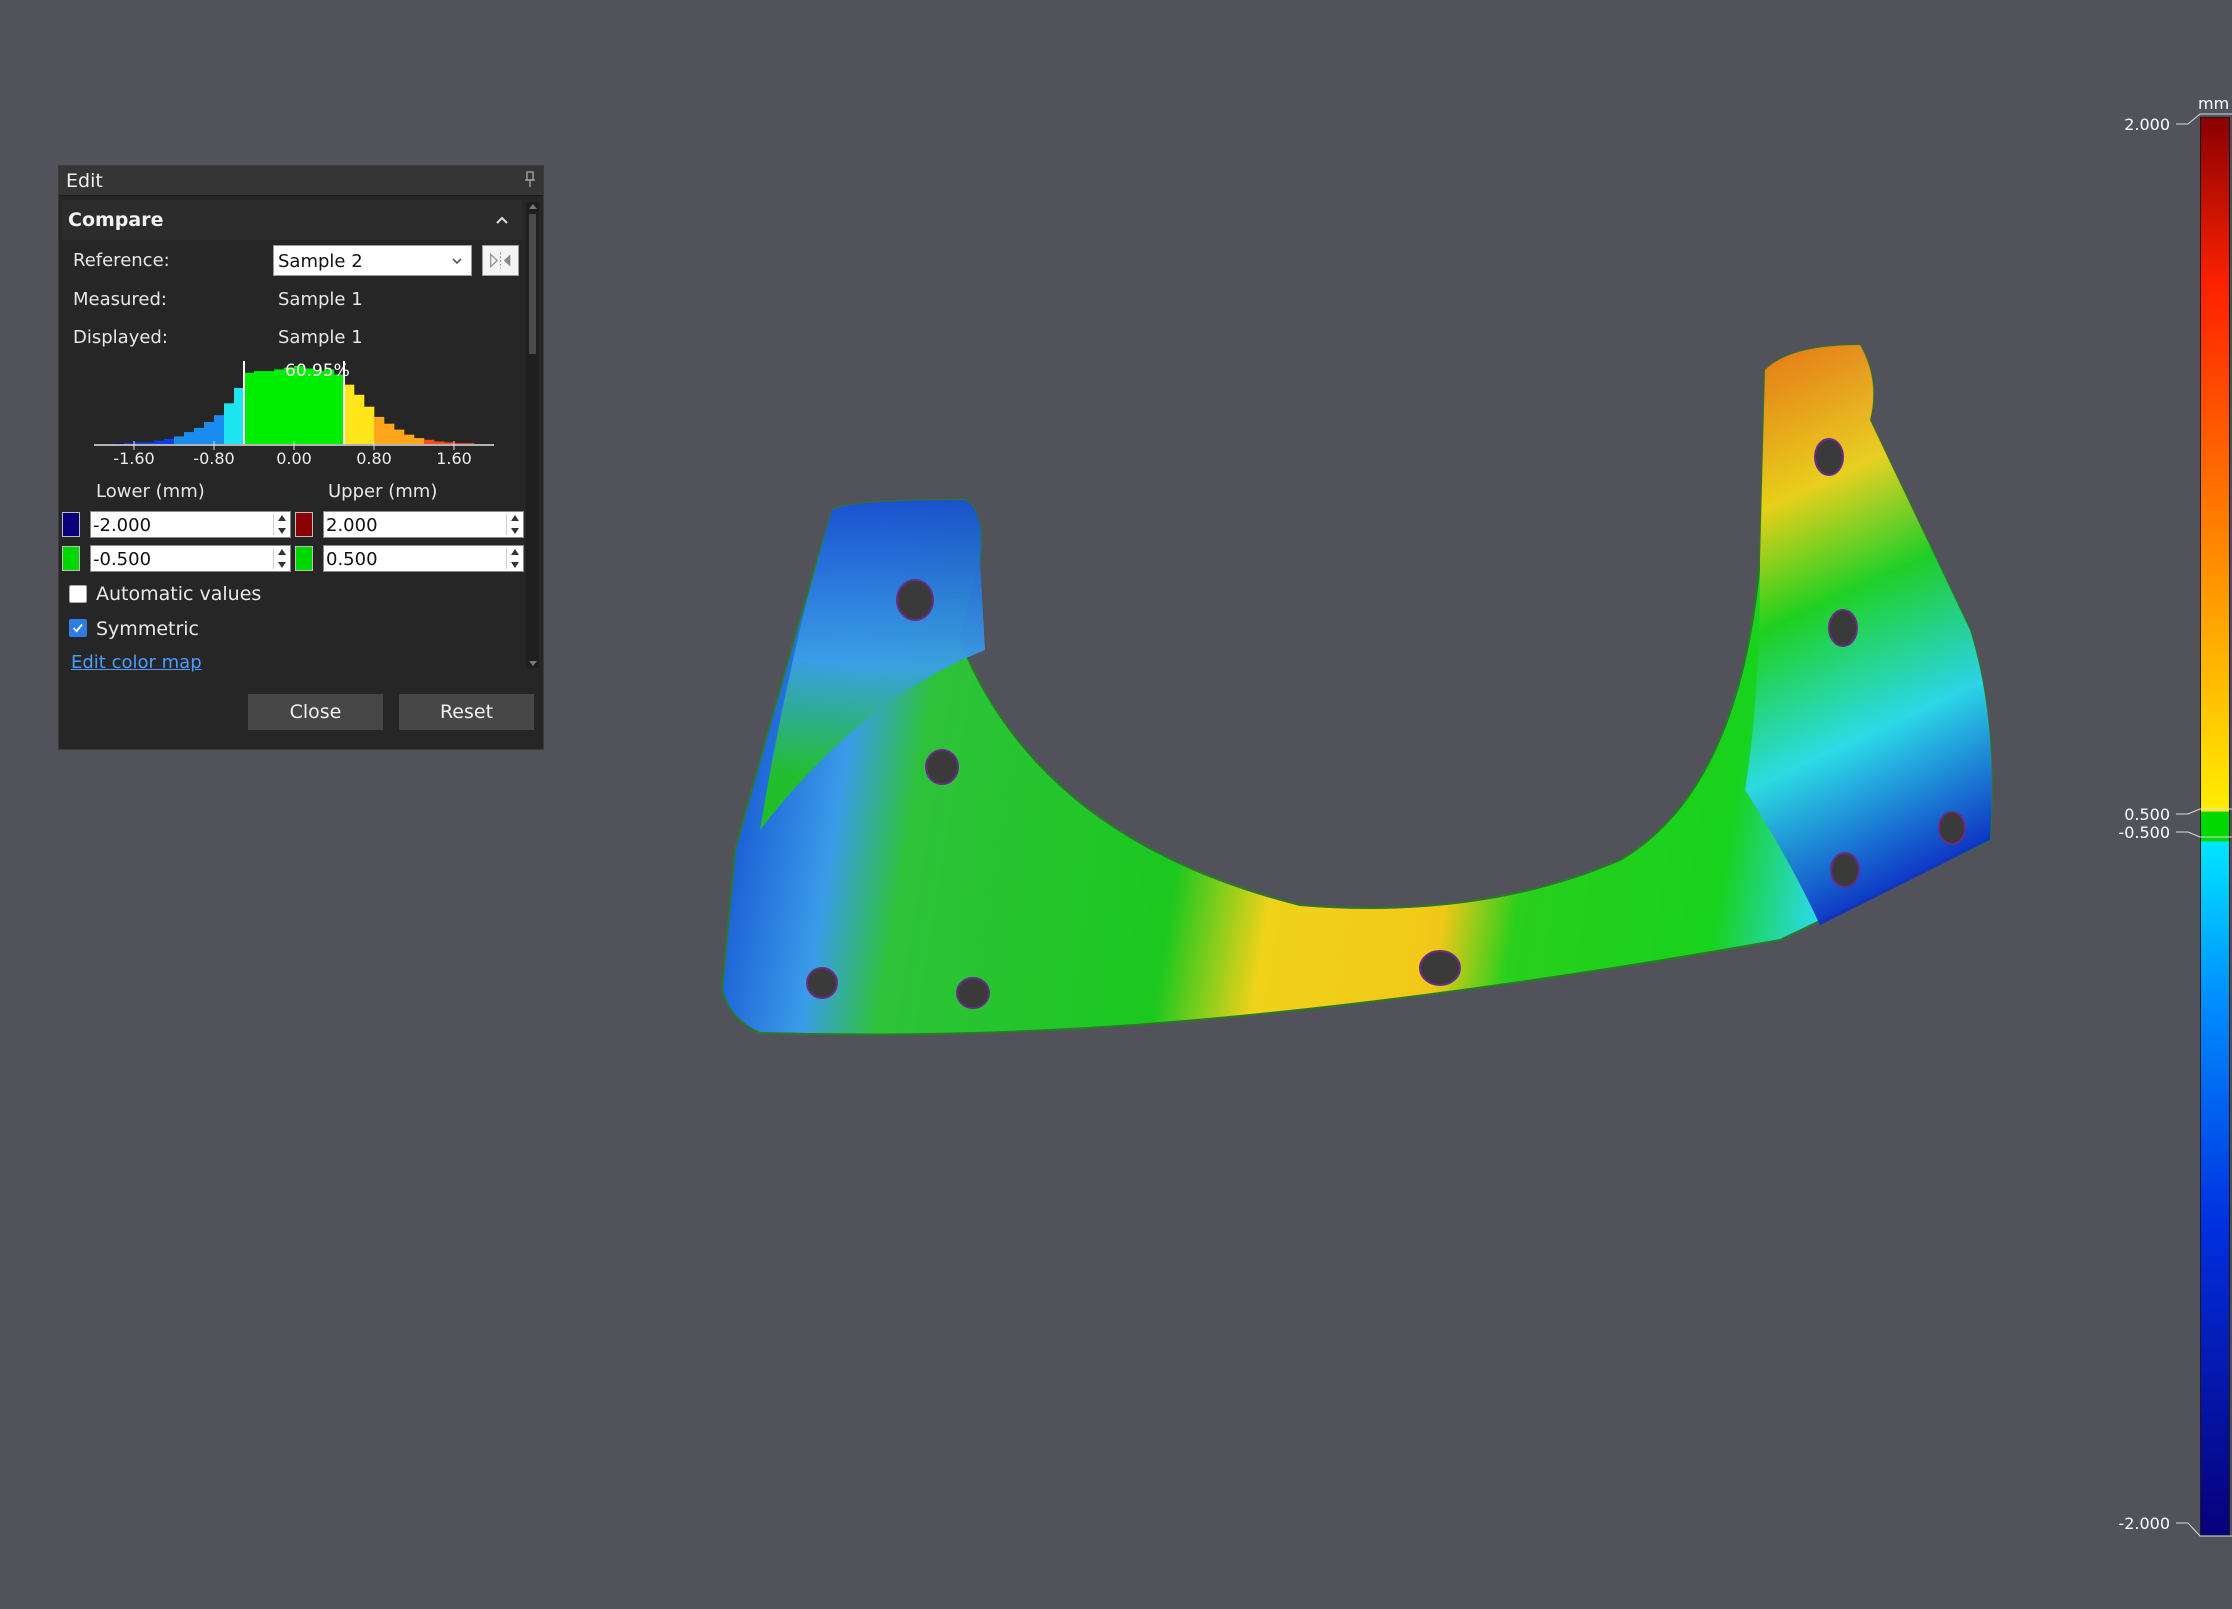 This screenshot has height=1609, width=2232. Describe the element at coordinates (147, 629) in the screenshot. I see `symmetric-label: Symmetric` at that location.